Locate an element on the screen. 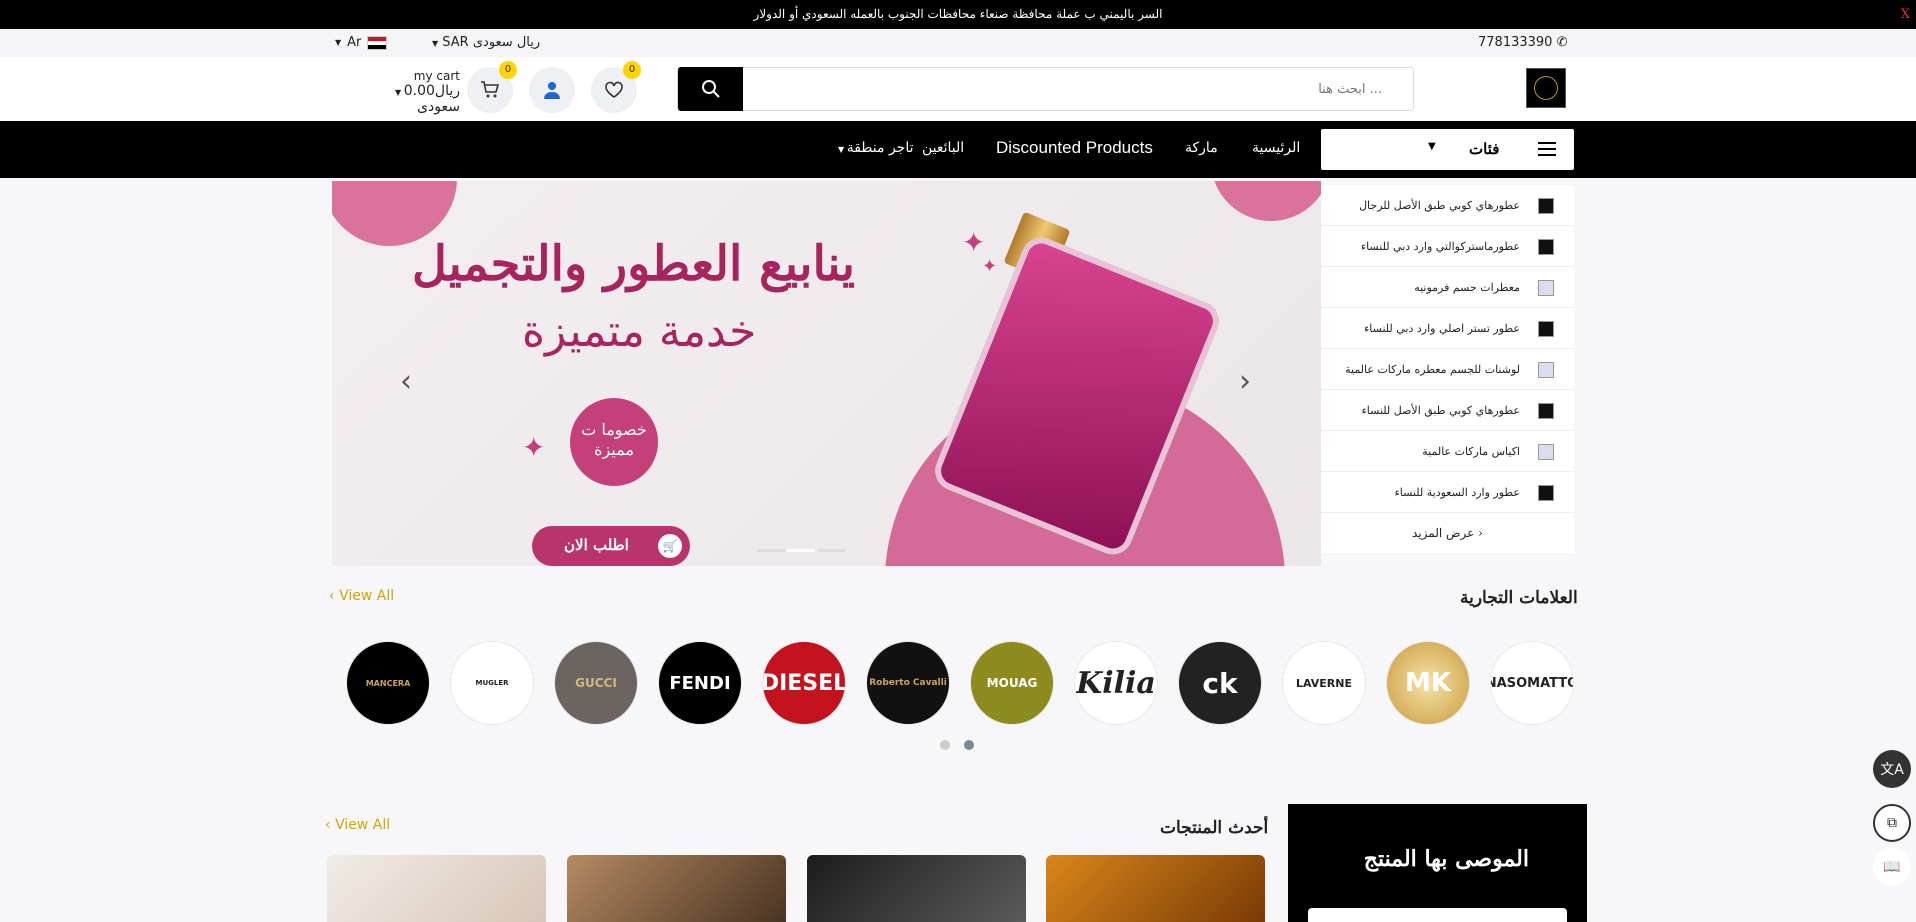 This screenshot has width=1916, height=922. brand-logo: MOUAG is located at coordinates (1012, 683).